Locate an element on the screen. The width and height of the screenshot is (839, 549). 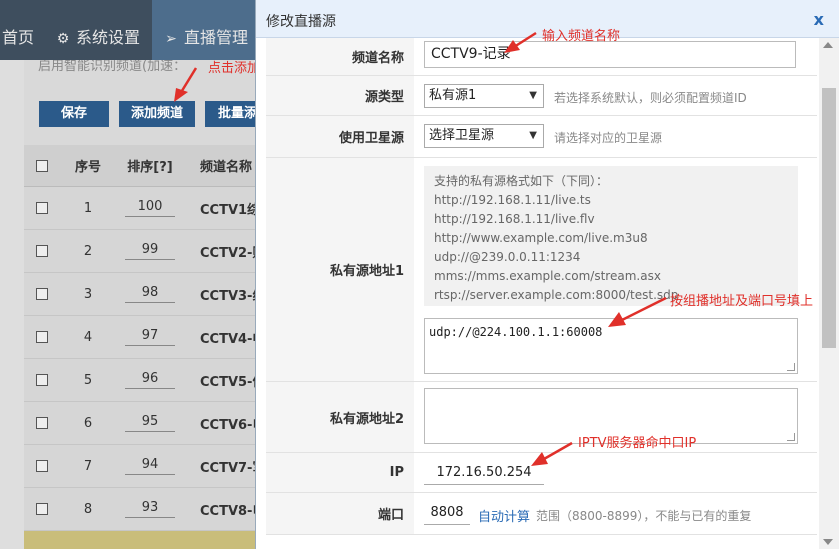
format-line: udp://@239.0.0.11:1234 is located at coordinates (507, 257).